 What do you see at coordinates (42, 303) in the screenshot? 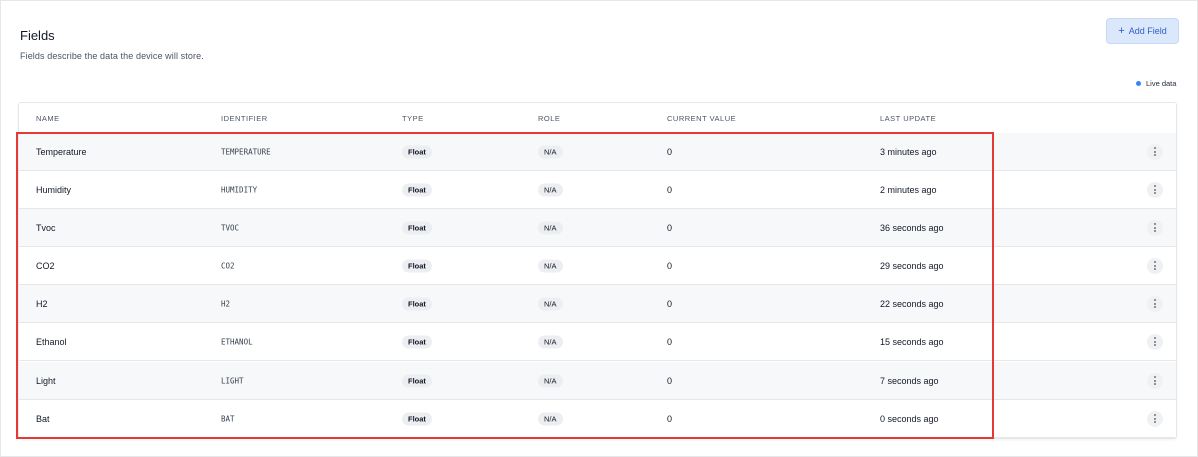
I see `field-name: H2` at bounding box center [42, 303].